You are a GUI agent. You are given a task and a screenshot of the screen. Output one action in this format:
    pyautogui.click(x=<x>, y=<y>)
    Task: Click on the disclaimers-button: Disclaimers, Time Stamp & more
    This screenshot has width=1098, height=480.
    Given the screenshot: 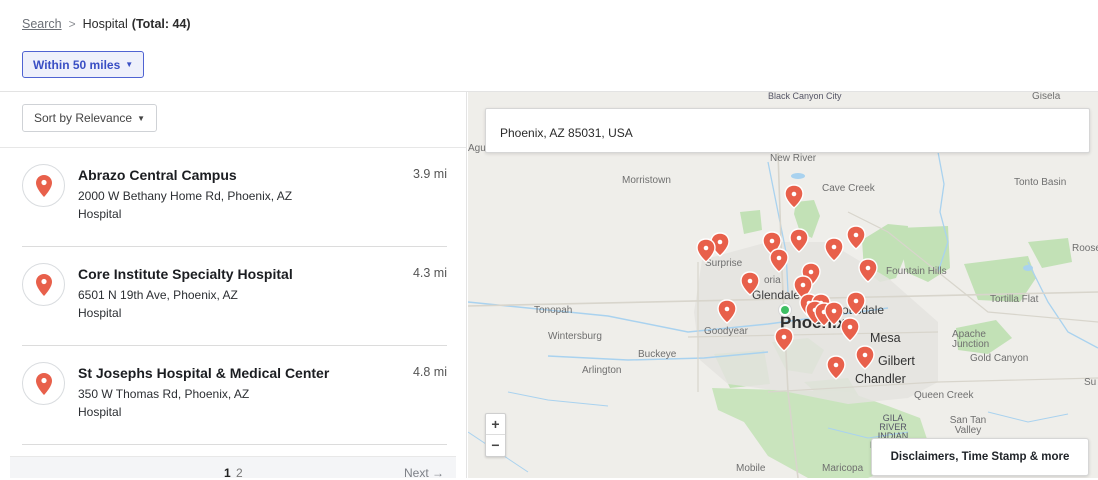 What is the action you would take?
    pyautogui.click(x=980, y=457)
    